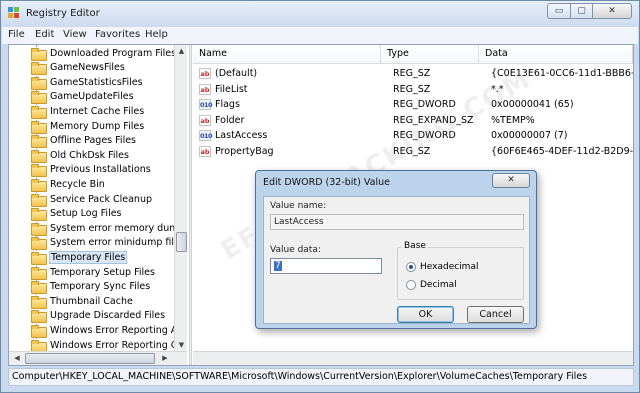  What do you see at coordinates (430, 54) in the screenshot?
I see `column-header-type: Type` at bounding box center [430, 54].